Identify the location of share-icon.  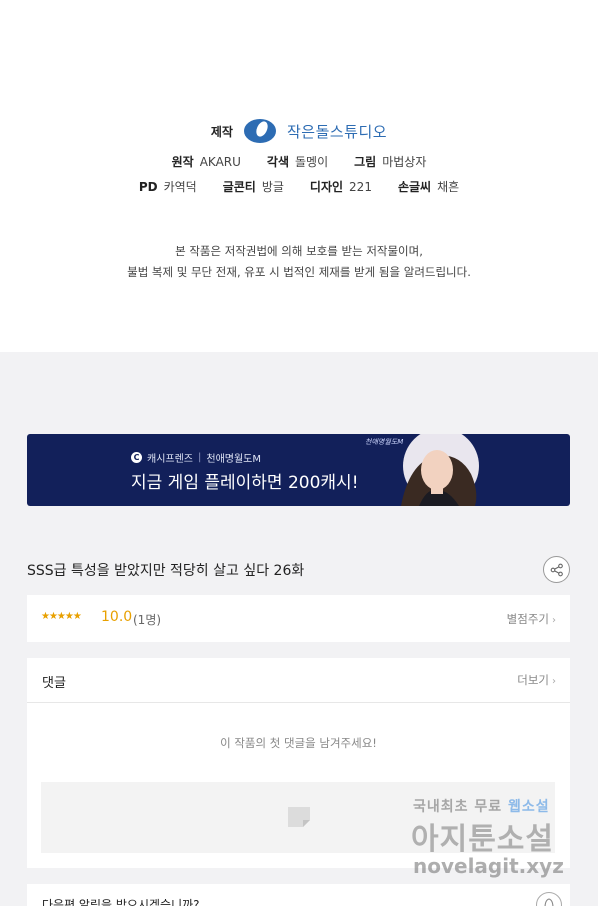
(556, 569).